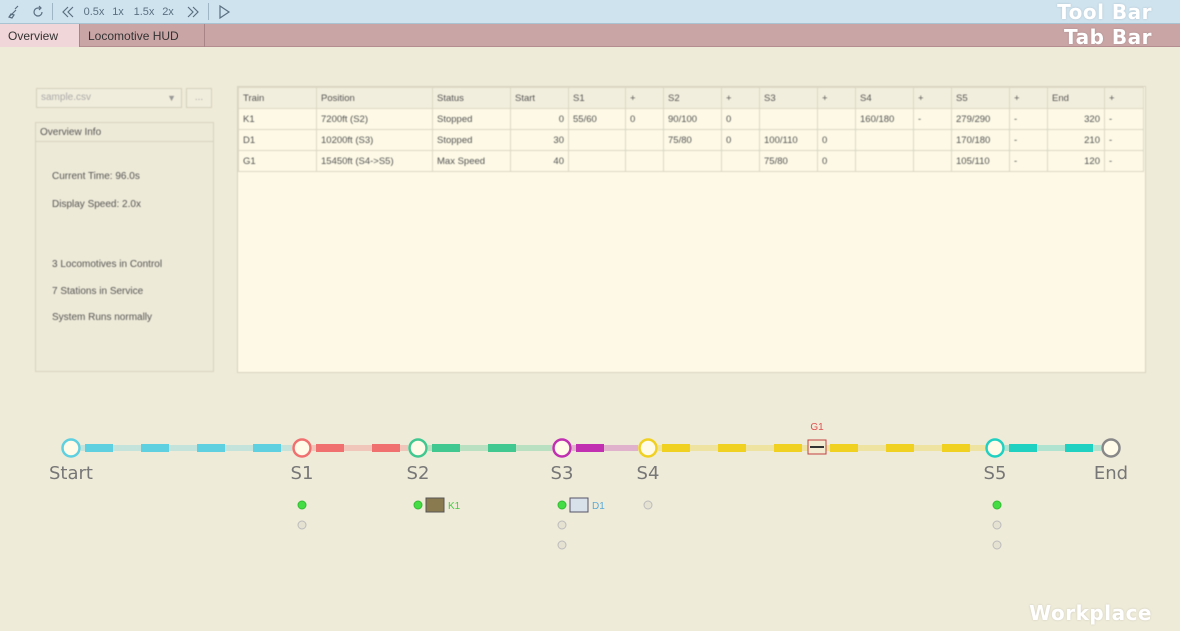 Image resolution: width=1180 pixels, height=631 pixels. I want to click on table-cell: K1, so click(277, 119).